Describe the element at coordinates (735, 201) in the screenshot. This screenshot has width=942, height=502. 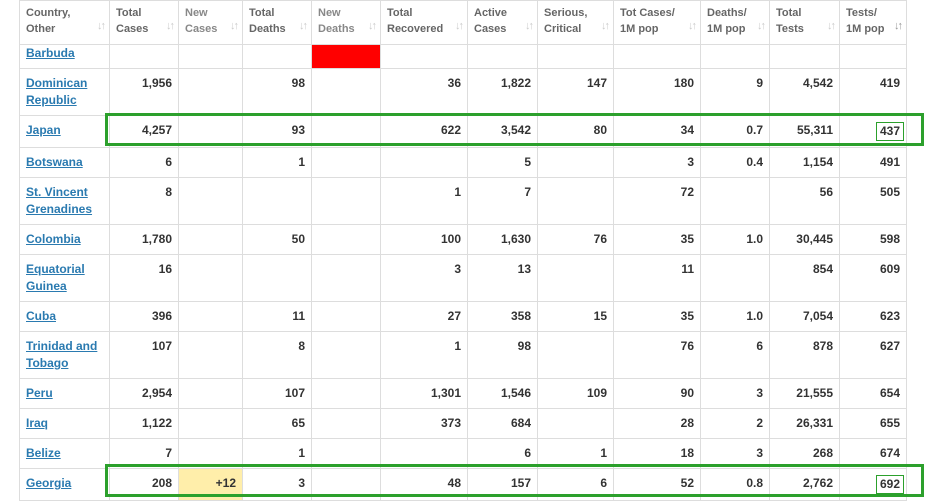
I see `deaths-per-1m-cell` at that location.